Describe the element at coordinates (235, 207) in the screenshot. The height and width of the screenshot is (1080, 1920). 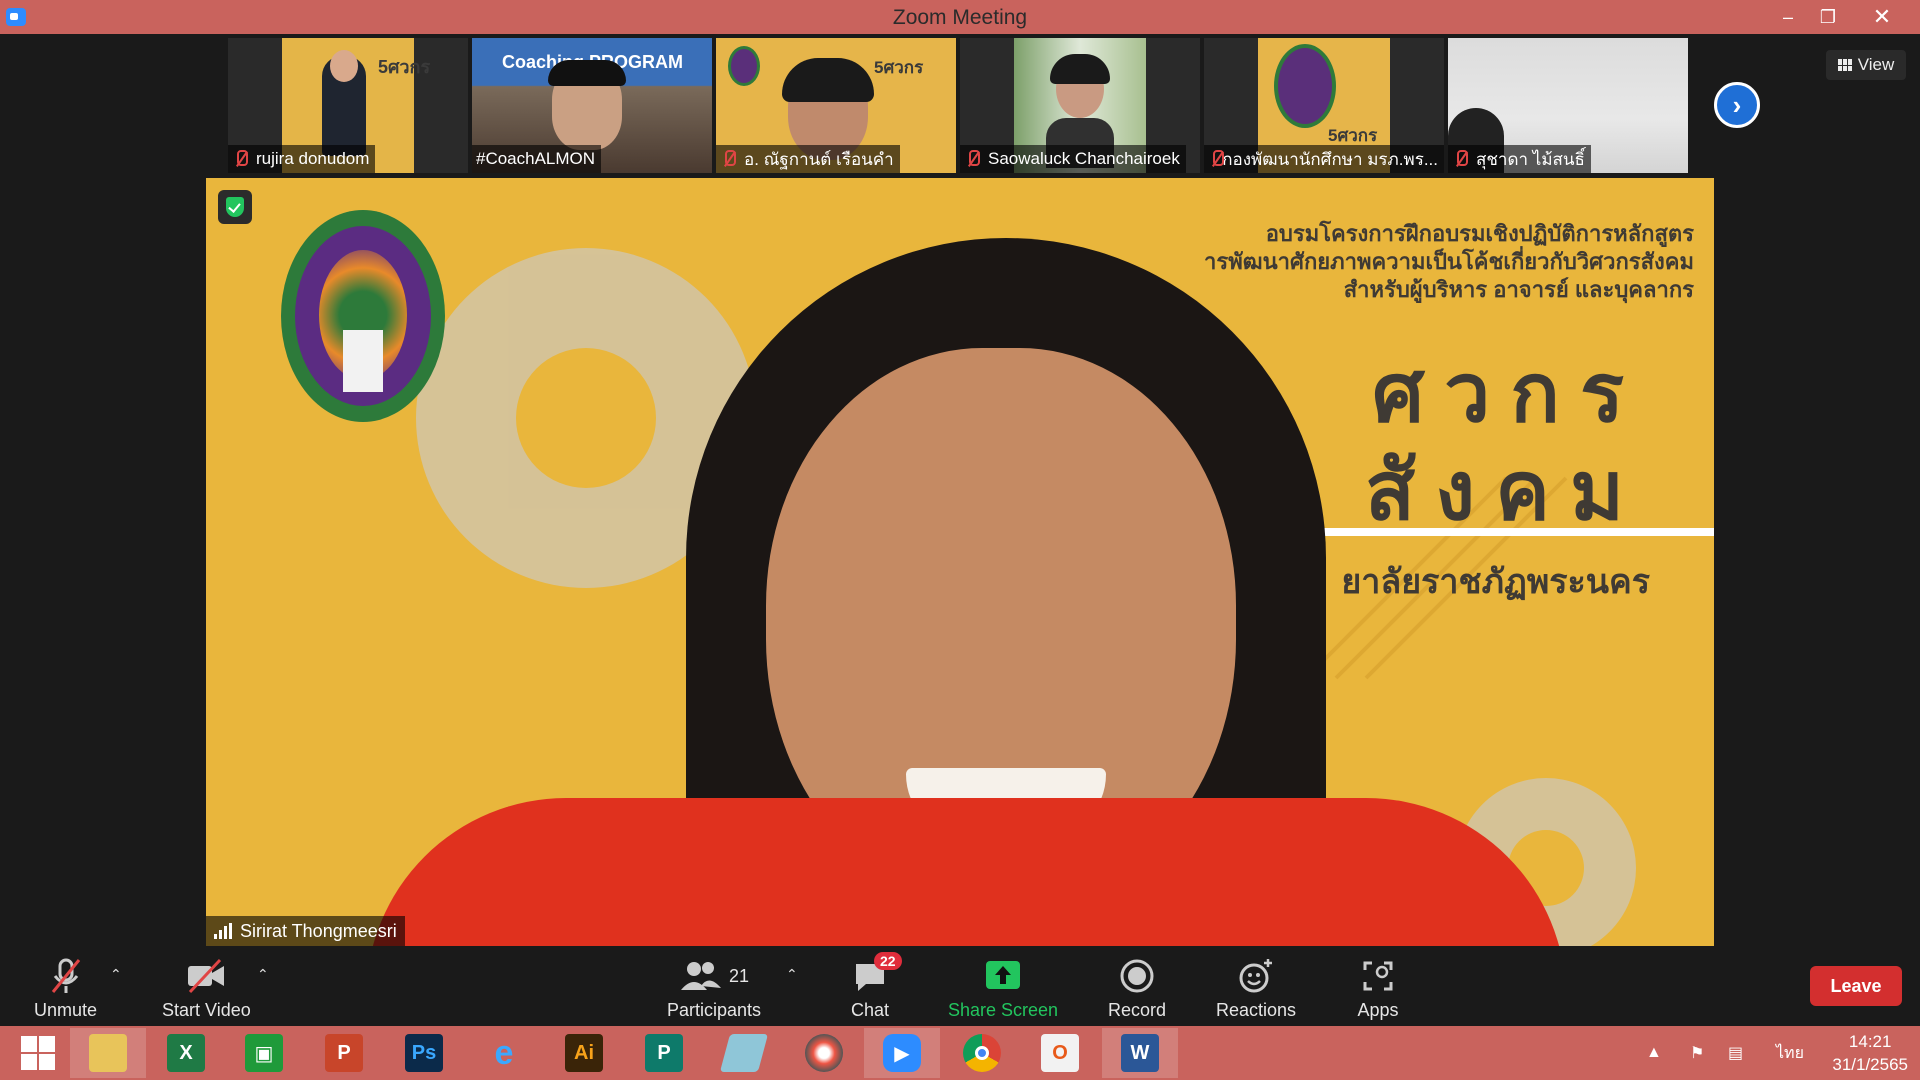
I see `encryption-shield-icon` at that location.